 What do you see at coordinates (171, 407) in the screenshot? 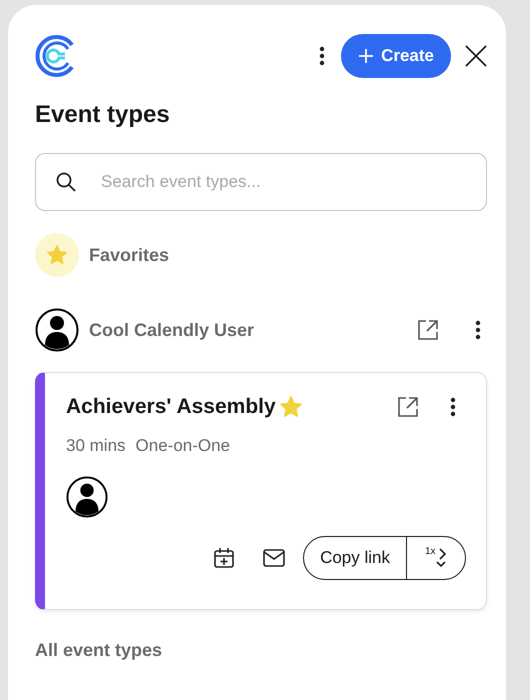
I see `event-title: Achievers' Assembly` at bounding box center [171, 407].